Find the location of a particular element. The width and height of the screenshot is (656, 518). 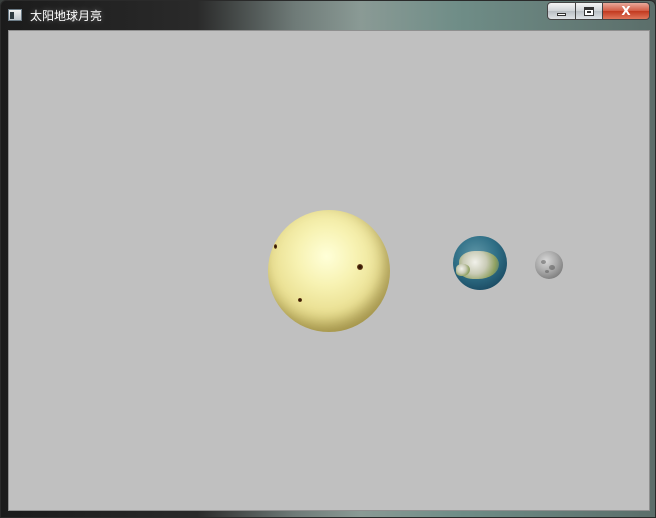

maximize-button is located at coordinates (589, 11).